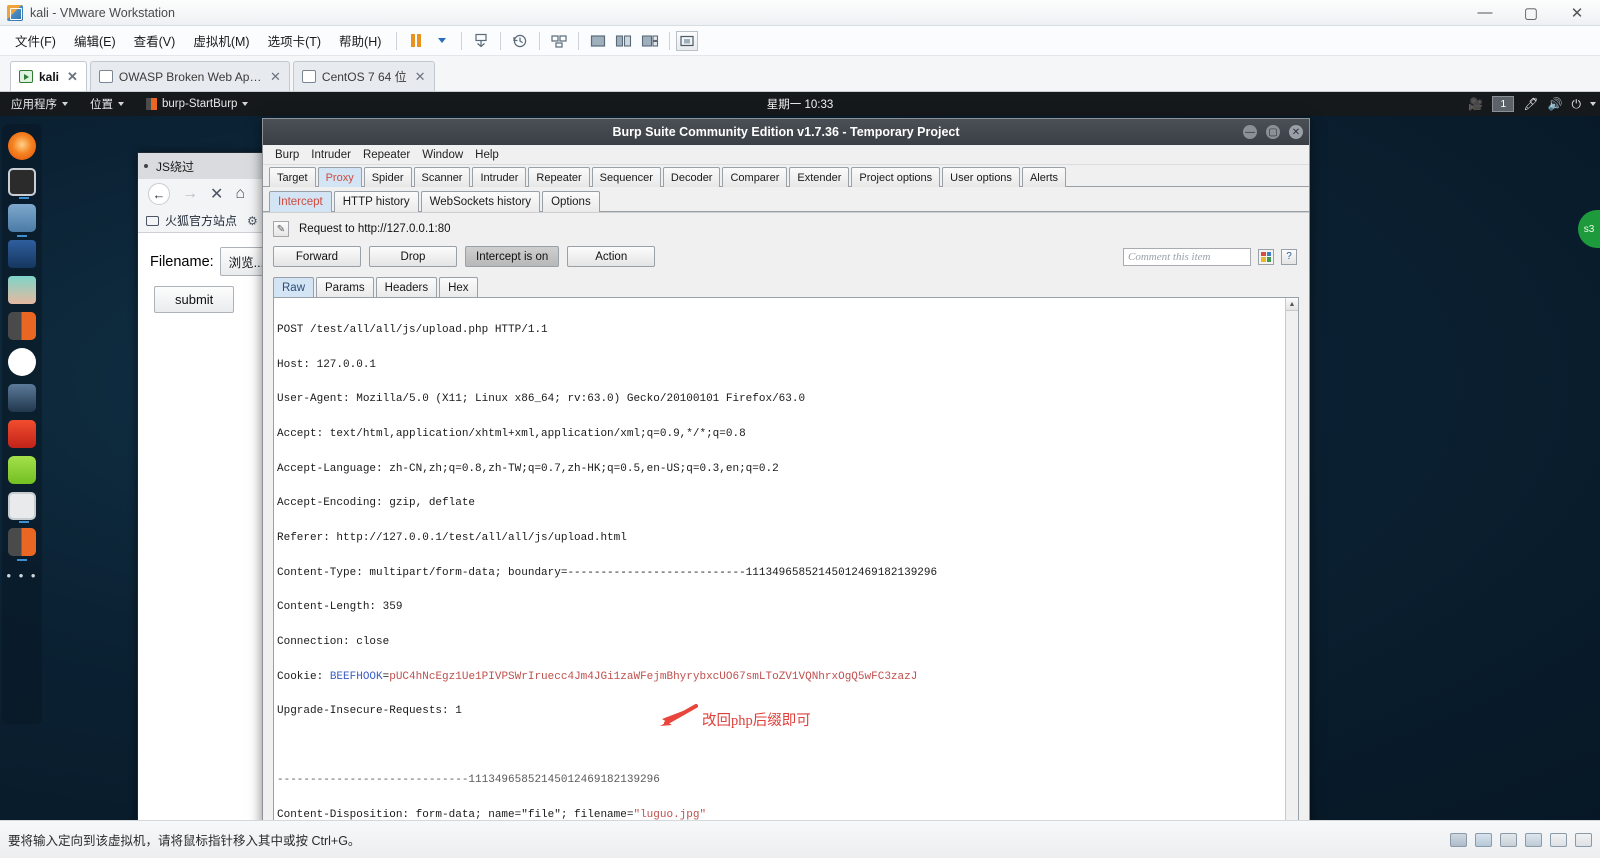 This screenshot has height=858, width=1600. I want to click on menu-burp: Burp, so click(287, 155).